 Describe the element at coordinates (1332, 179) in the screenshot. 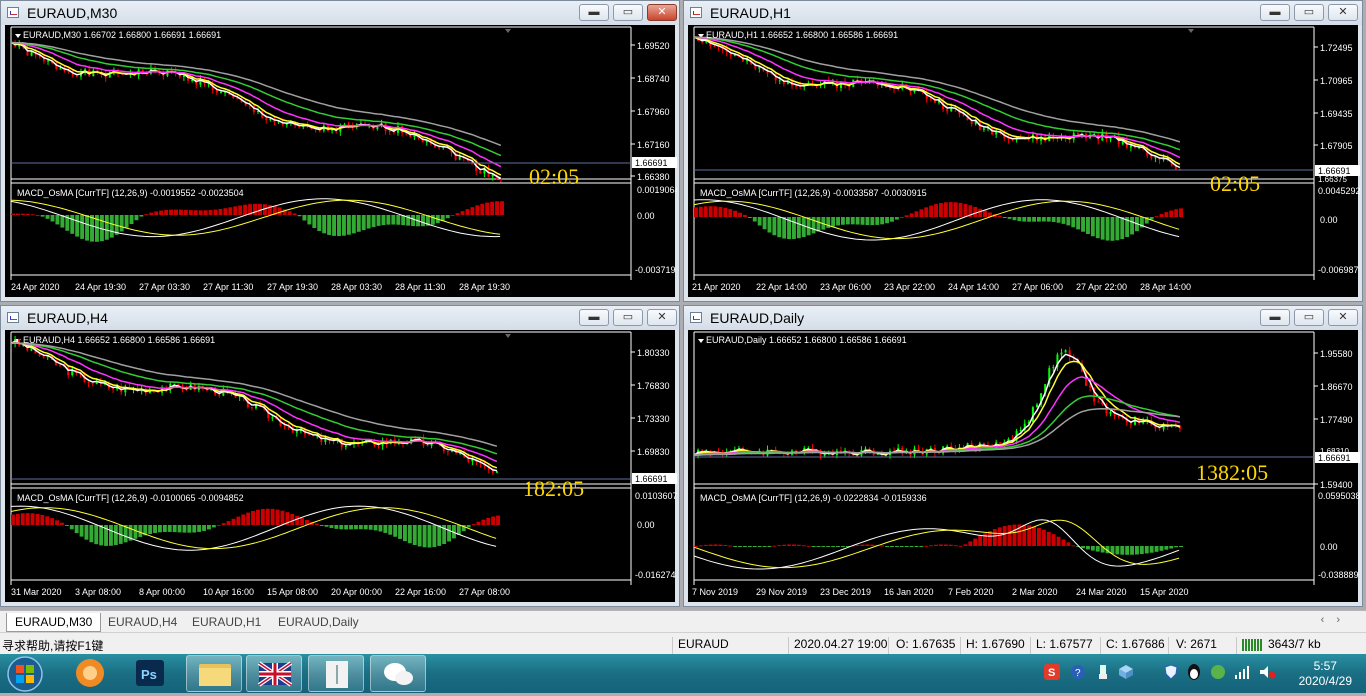

I see `price-tag-secondary: 1.66375` at that location.